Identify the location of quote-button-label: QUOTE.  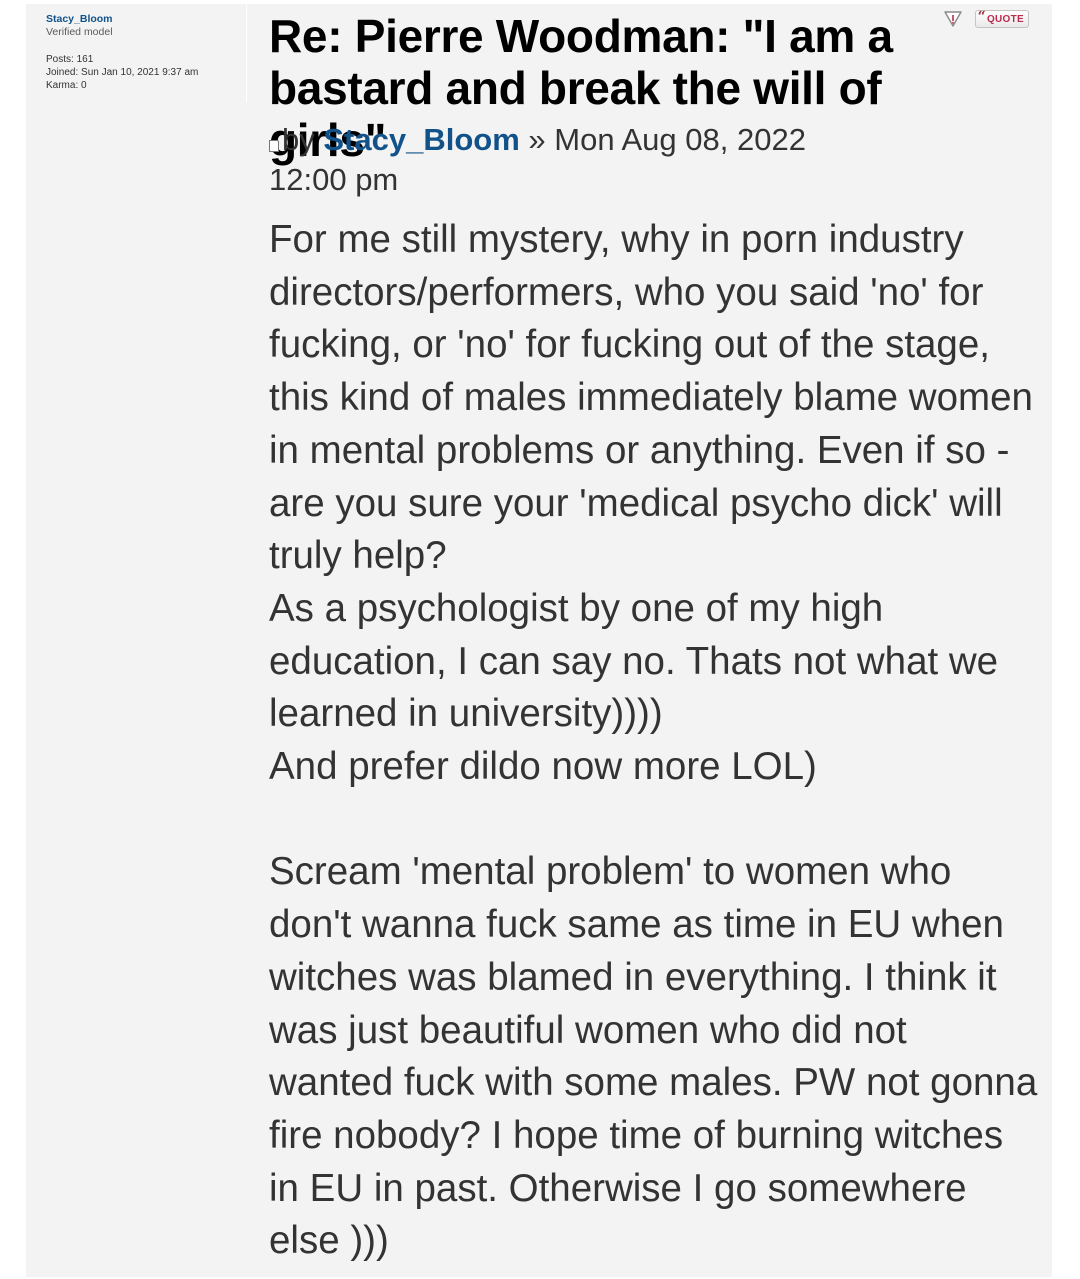
(1005, 19).